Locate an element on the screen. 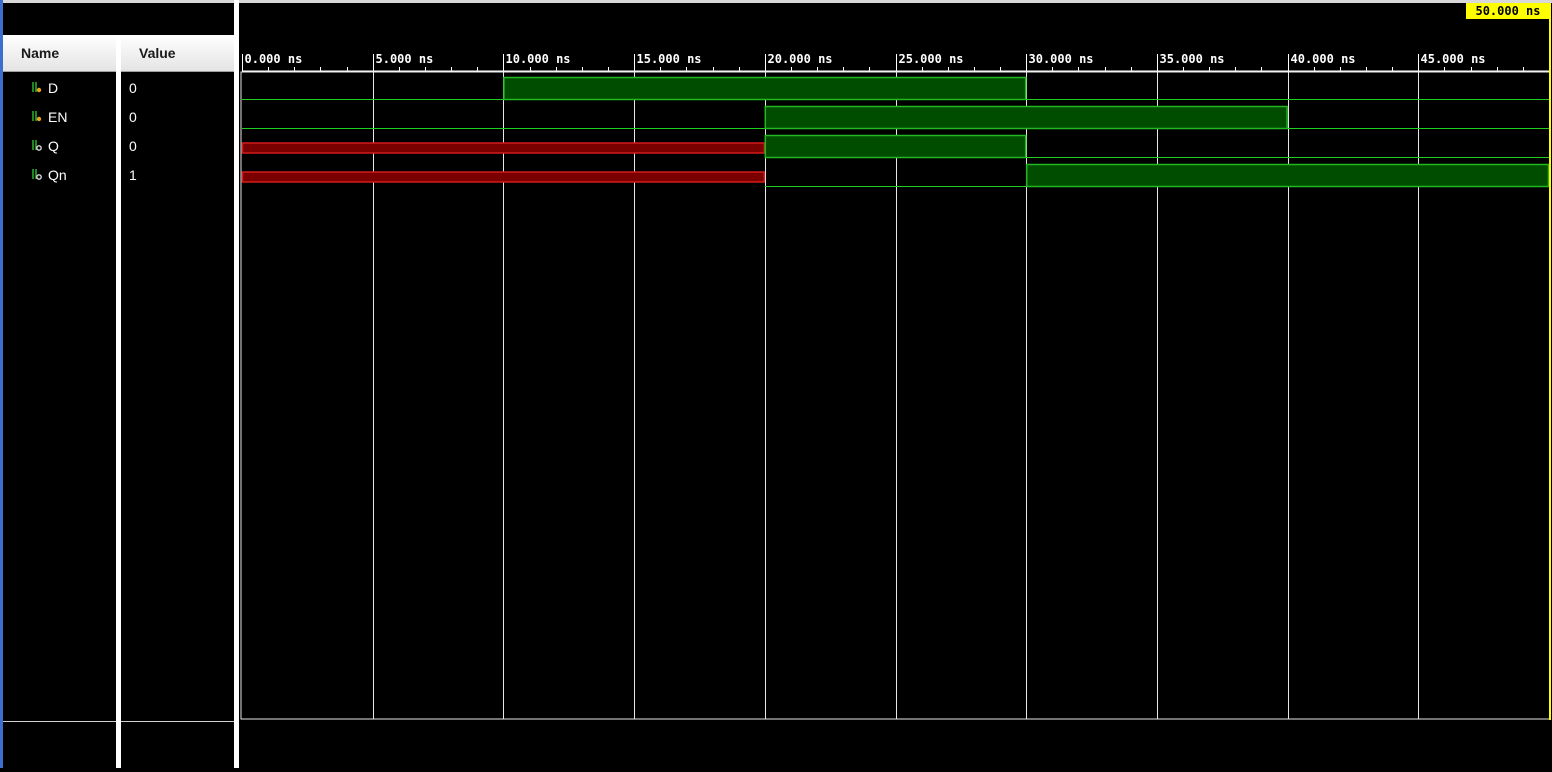 Image resolution: width=1552 pixels, height=772 pixels. time-tick-label: 40.000 ns is located at coordinates (1323, 59).